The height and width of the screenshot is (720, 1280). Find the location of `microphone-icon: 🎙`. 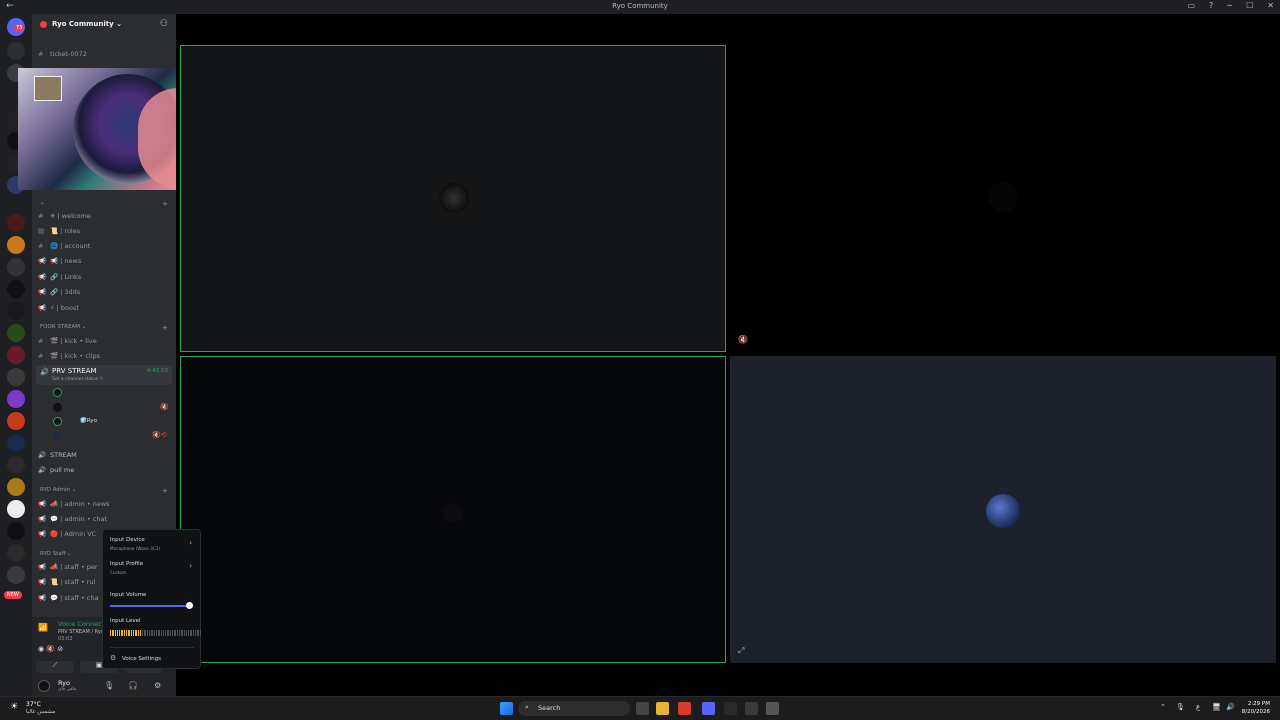

microphone-icon: 🎙 is located at coordinates (109, 685).